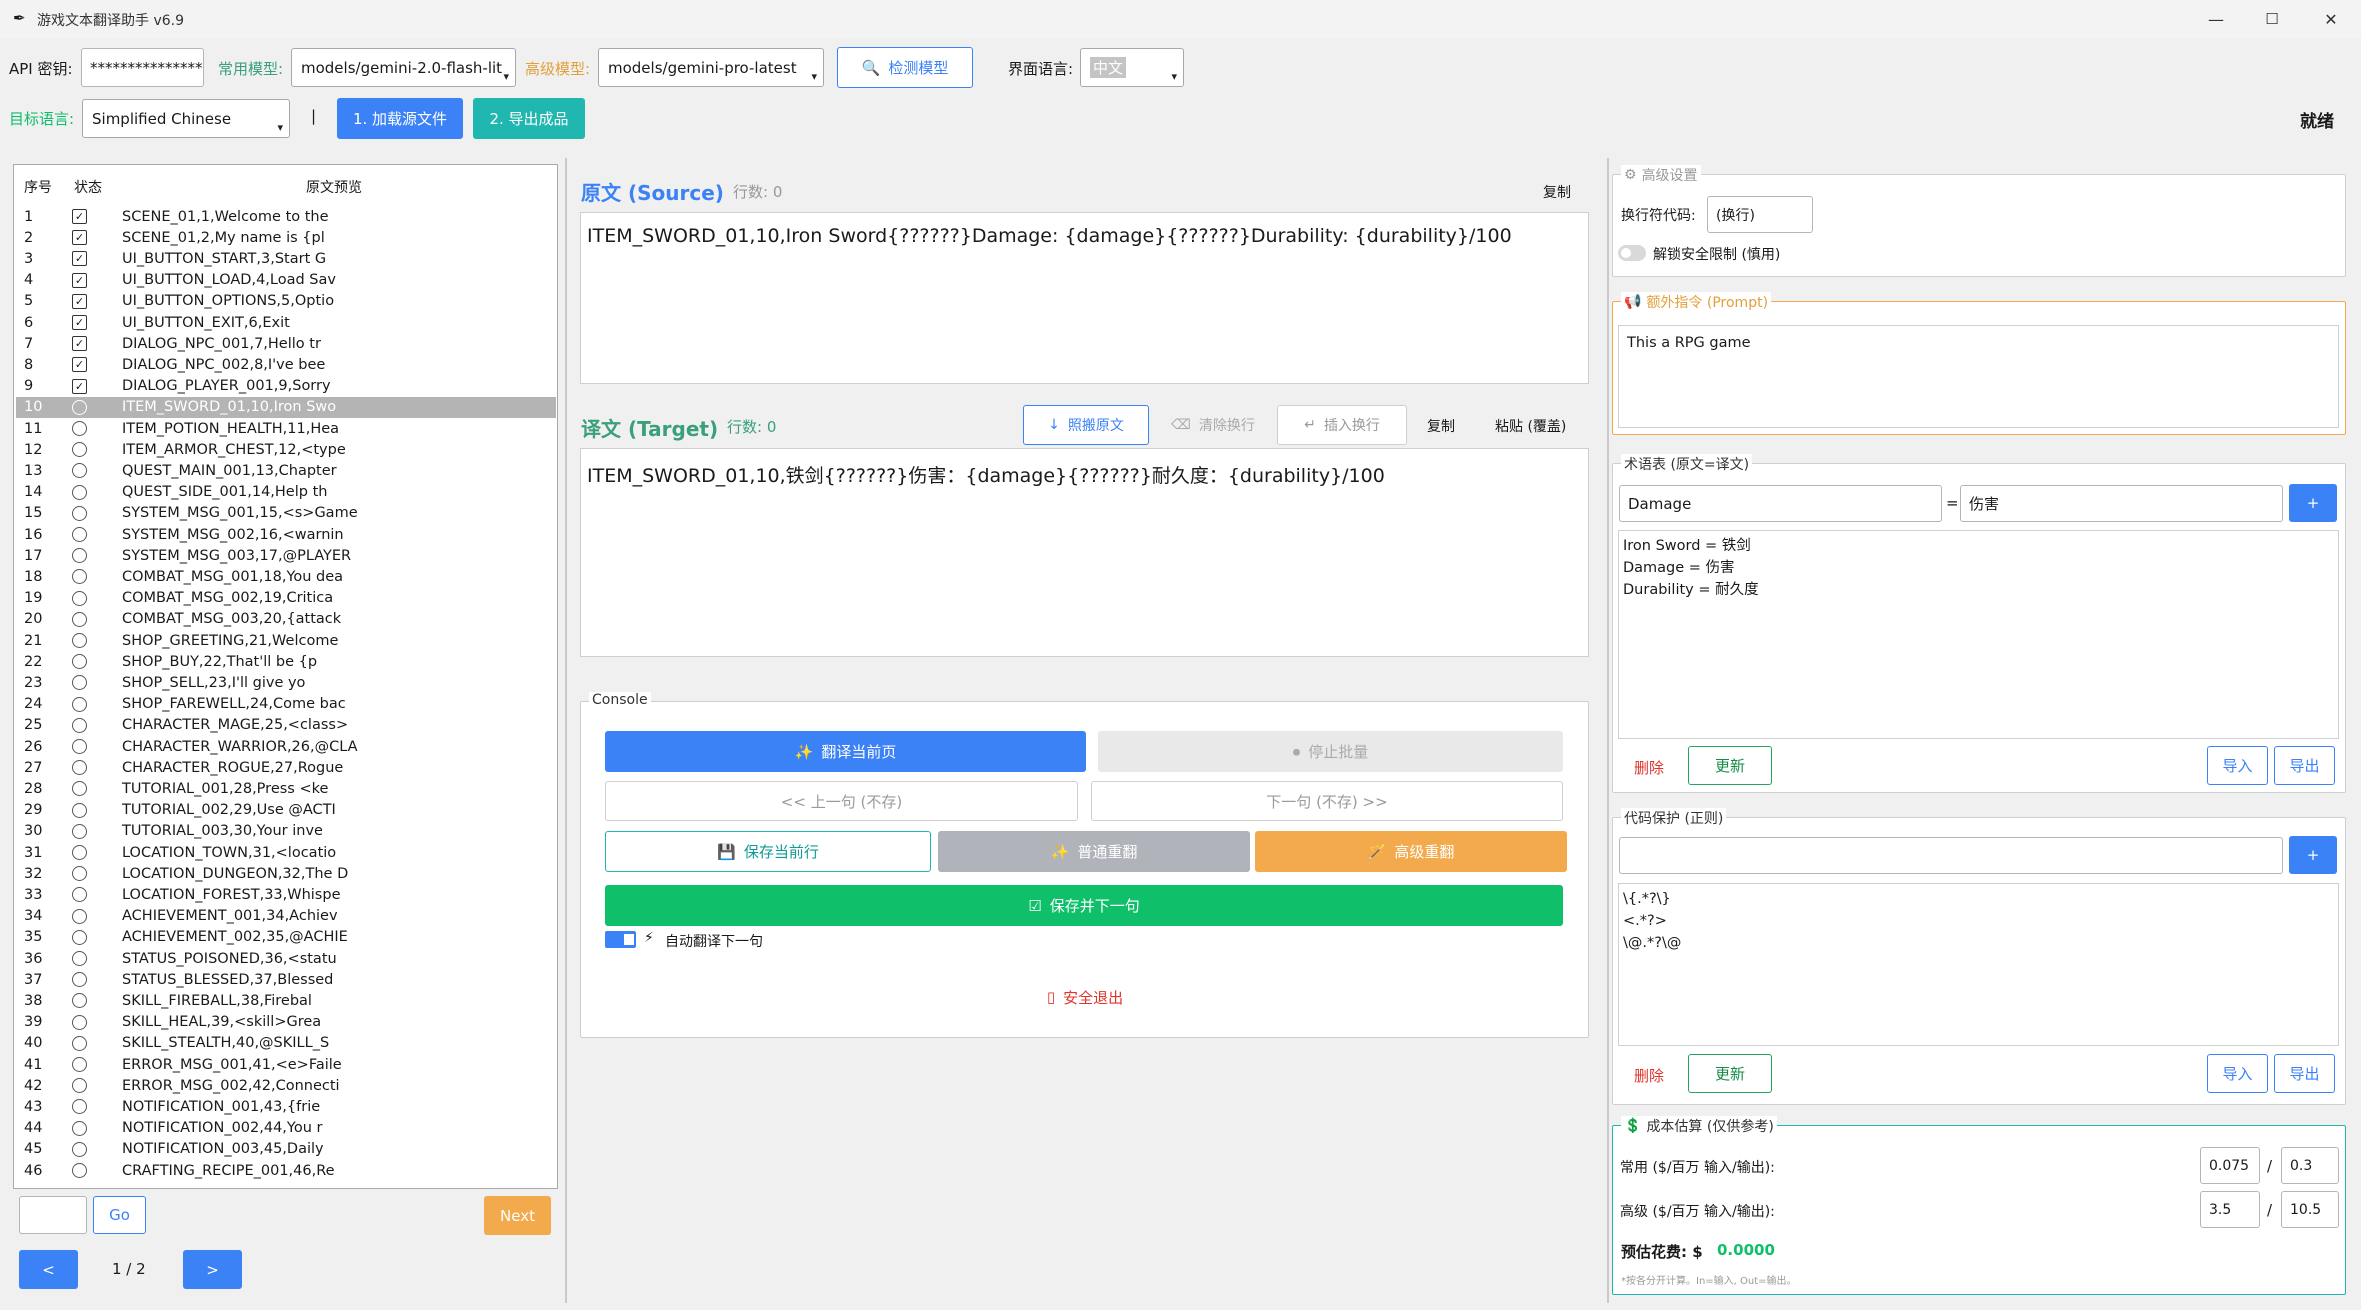 Image resolution: width=2361 pixels, height=1310 pixels. What do you see at coordinates (845, 751) in the screenshot?
I see `translate-page-button: ✨ 翻译当前页` at bounding box center [845, 751].